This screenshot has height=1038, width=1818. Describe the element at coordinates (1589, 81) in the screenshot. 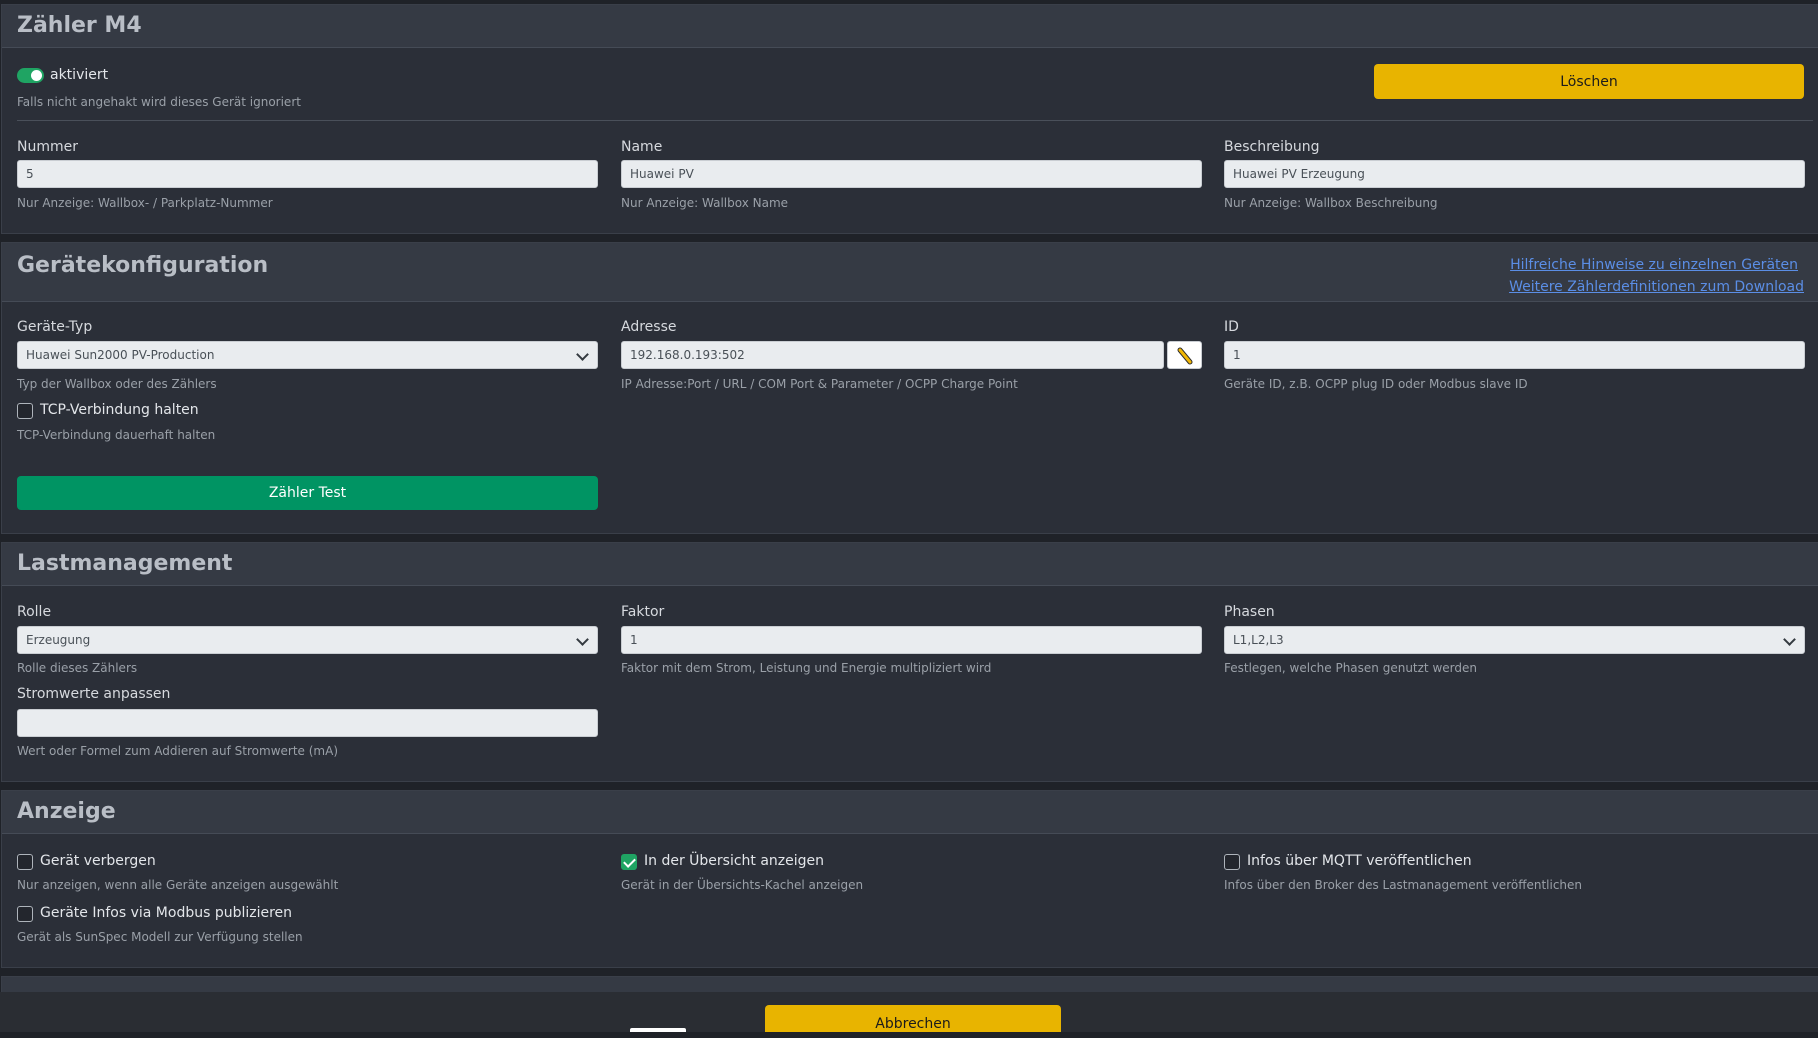

I see `delete-button: Löschen` at that location.